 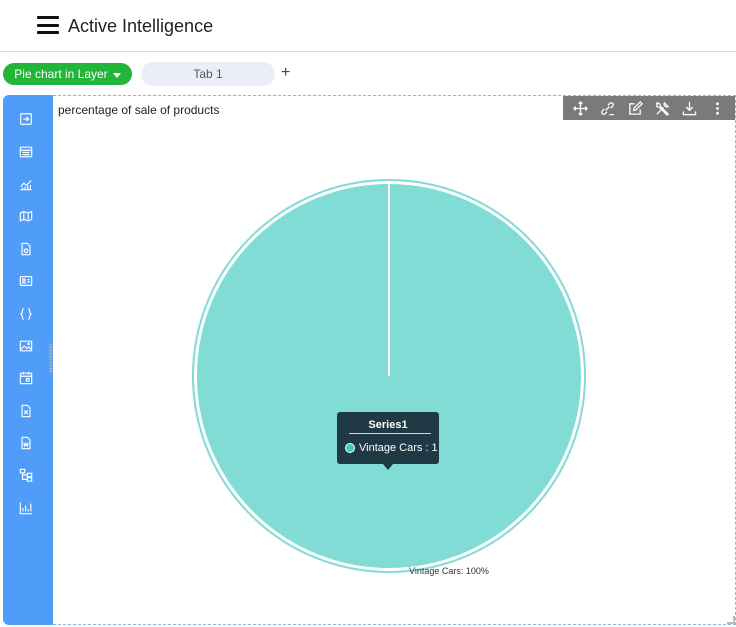 What do you see at coordinates (26, 411) in the screenshot?
I see `excel-icon` at bounding box center [26, 411].